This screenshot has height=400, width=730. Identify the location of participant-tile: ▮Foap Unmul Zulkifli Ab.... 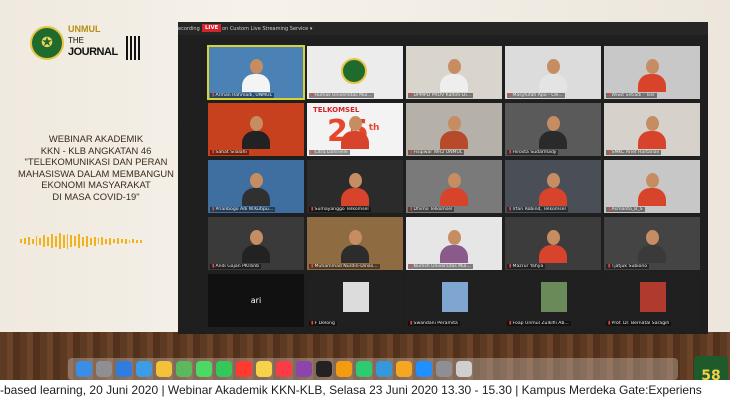
(553, 300).